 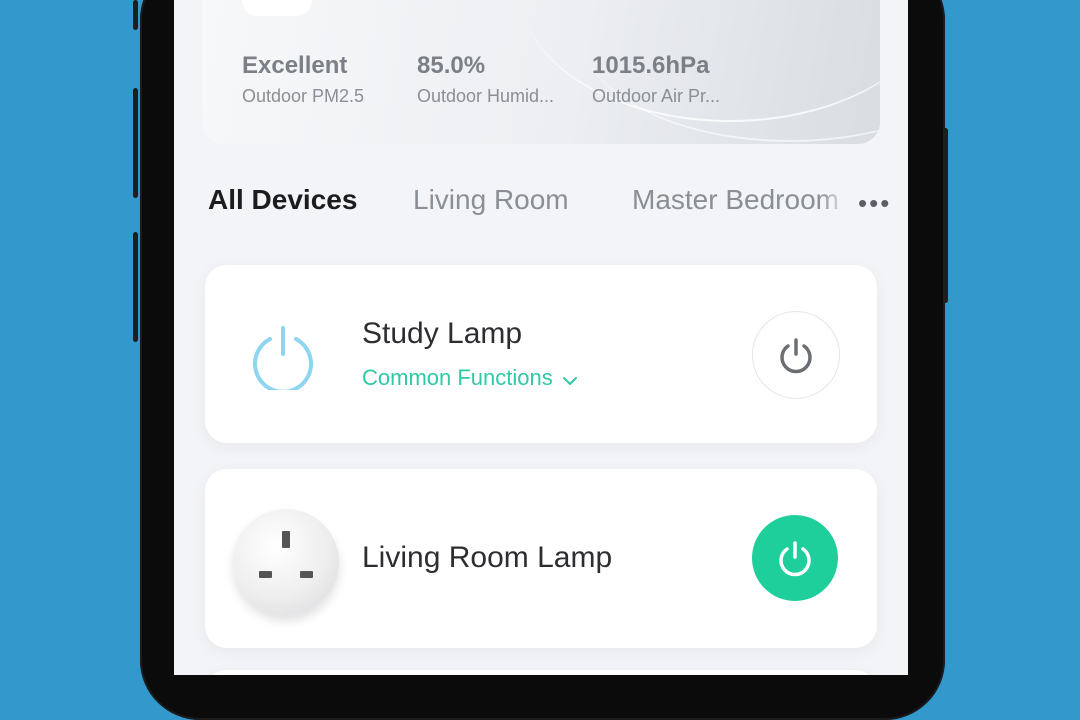 I want to click on weather-icon, so click(x=277, y=8).